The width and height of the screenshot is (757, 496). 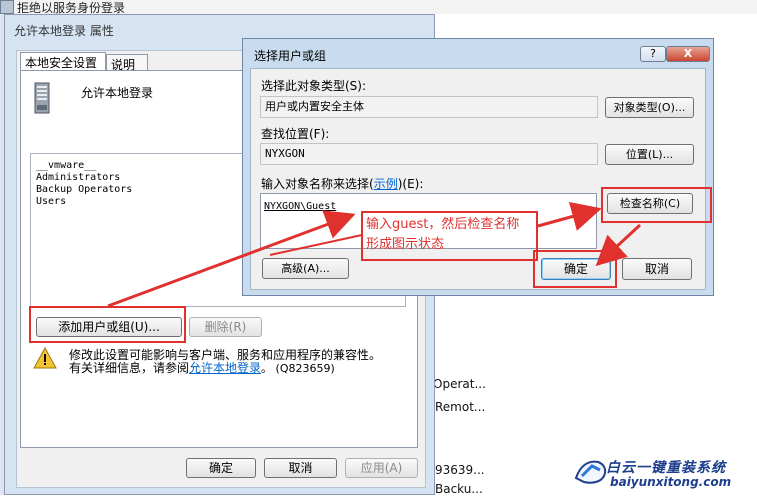 I want to click on select-dialog-title: 选择用户或组, so click(x=290, y=56).